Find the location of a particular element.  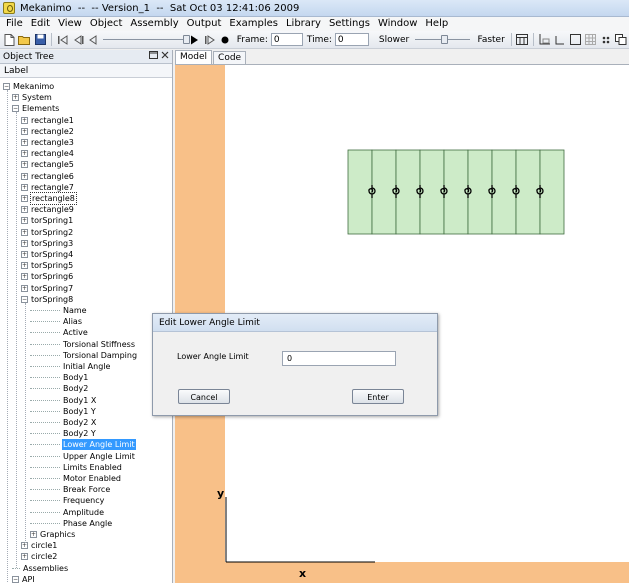

tree-item: + Graphics is located at coordinates (53, 534).